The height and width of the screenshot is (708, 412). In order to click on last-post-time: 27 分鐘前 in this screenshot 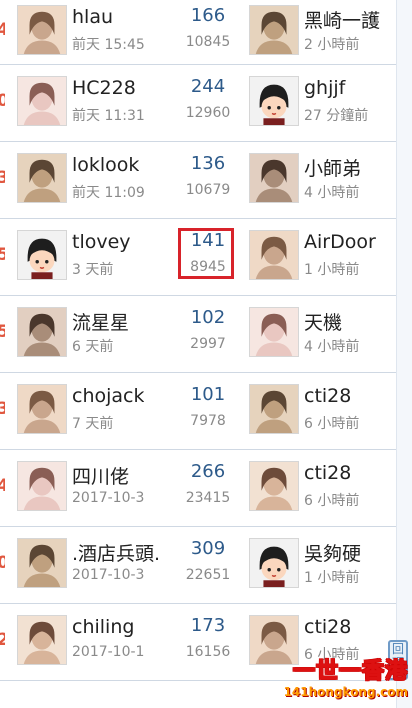, I will do `click(336, 116)`.